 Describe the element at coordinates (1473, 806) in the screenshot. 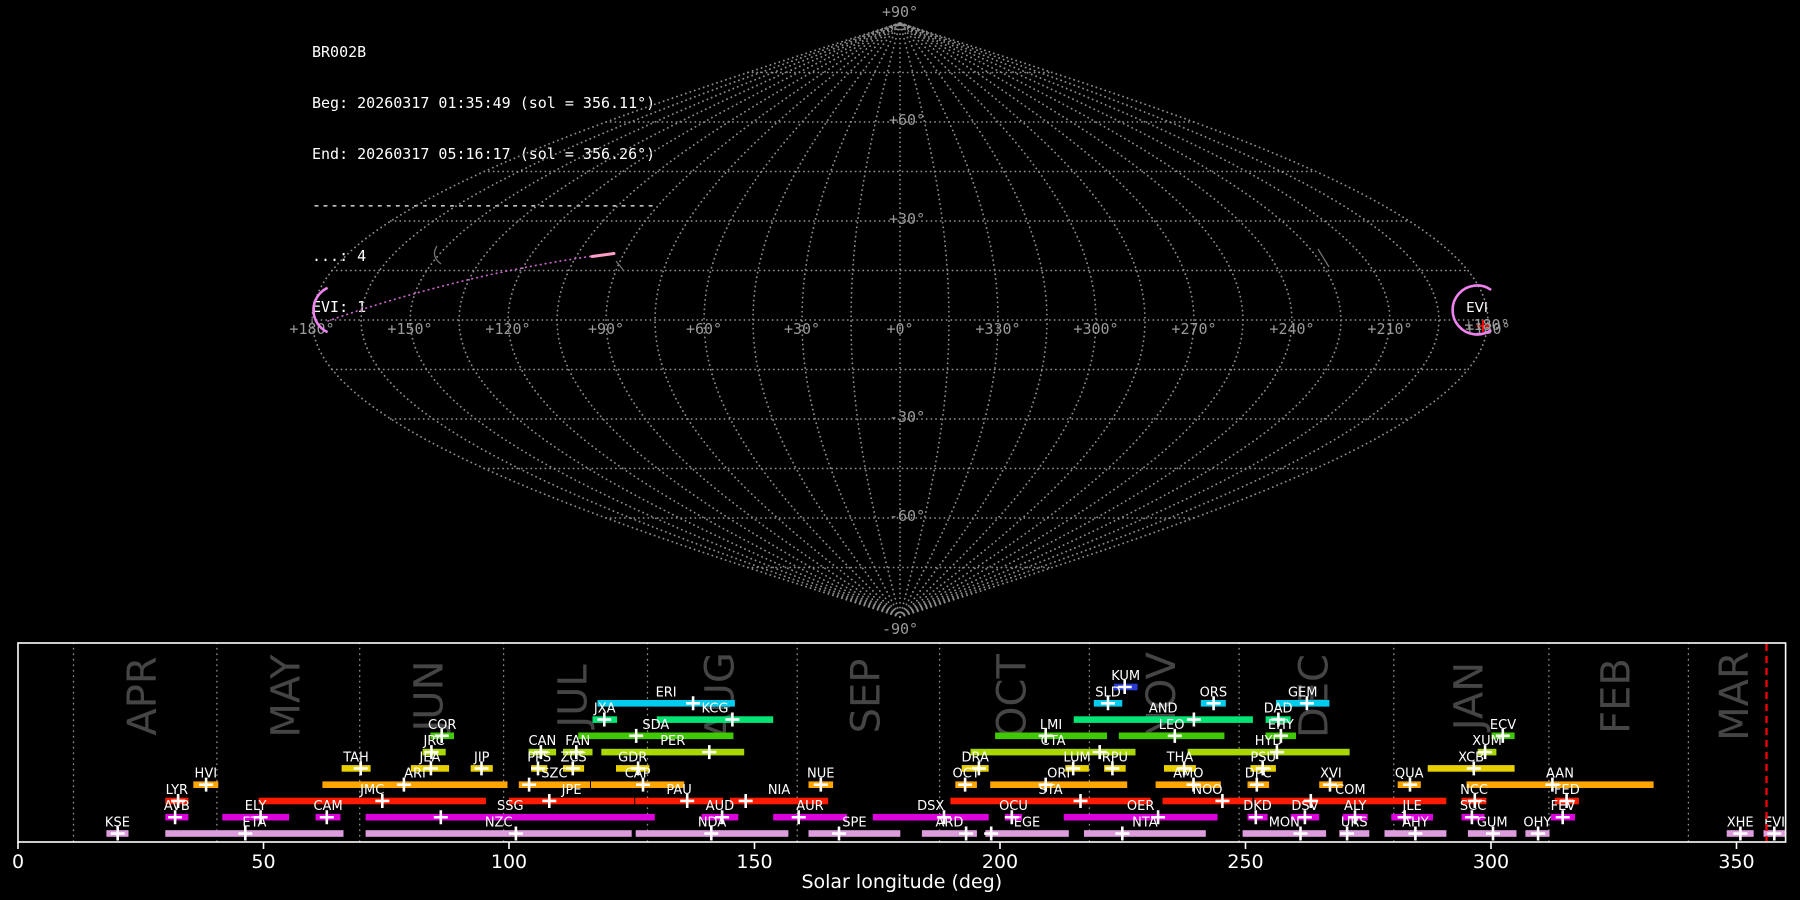

I see `shower-code-label: SCC` at that location.